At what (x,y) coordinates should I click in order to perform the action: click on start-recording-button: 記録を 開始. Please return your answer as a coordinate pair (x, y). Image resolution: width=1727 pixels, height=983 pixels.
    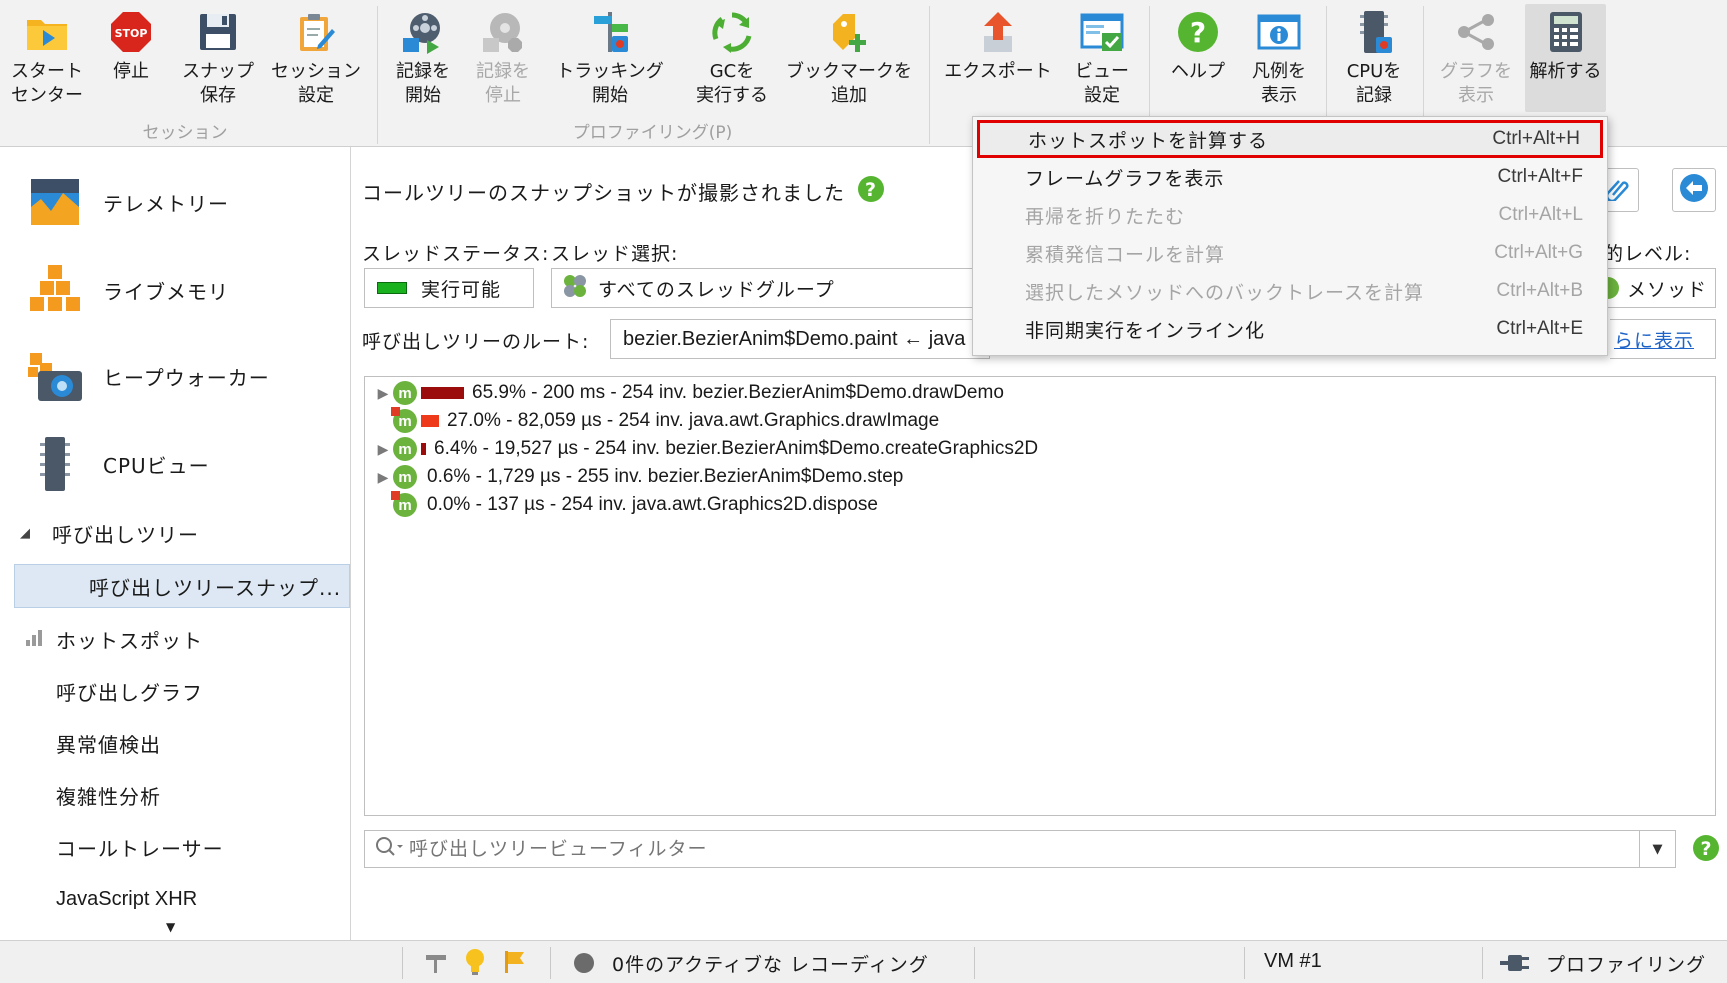
    Looking at the image, I should click on (423, 58).